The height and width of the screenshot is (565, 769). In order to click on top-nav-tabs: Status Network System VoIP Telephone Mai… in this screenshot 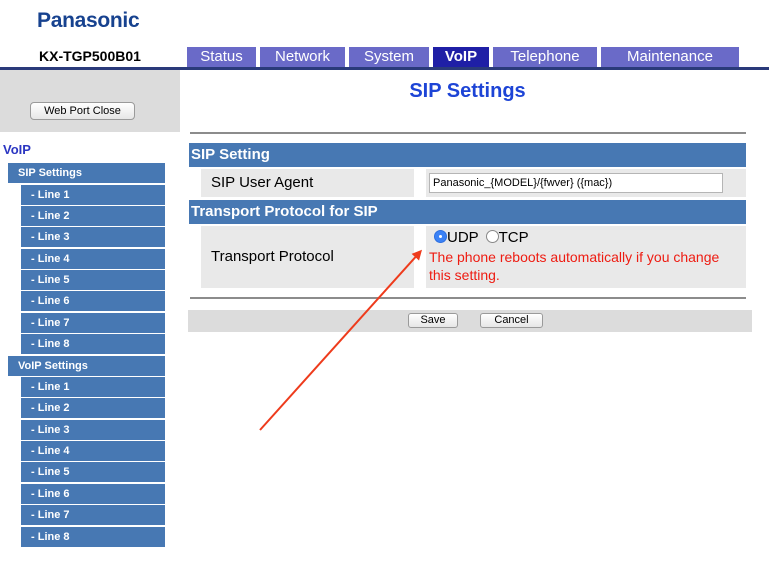, I will do `click(384, 57)`.